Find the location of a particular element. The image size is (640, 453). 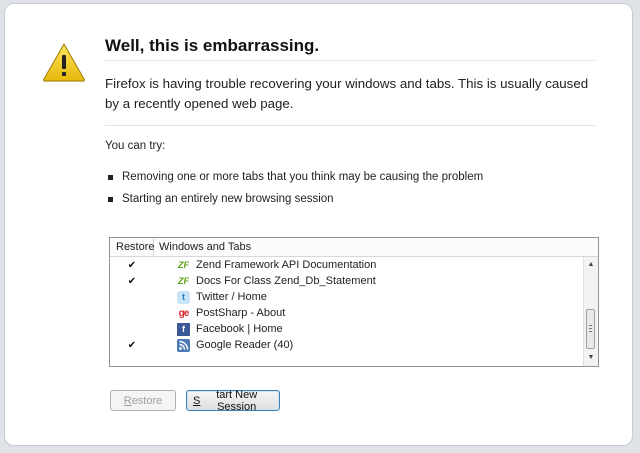

column-restore: Restore is located at coordinates (132, 247).